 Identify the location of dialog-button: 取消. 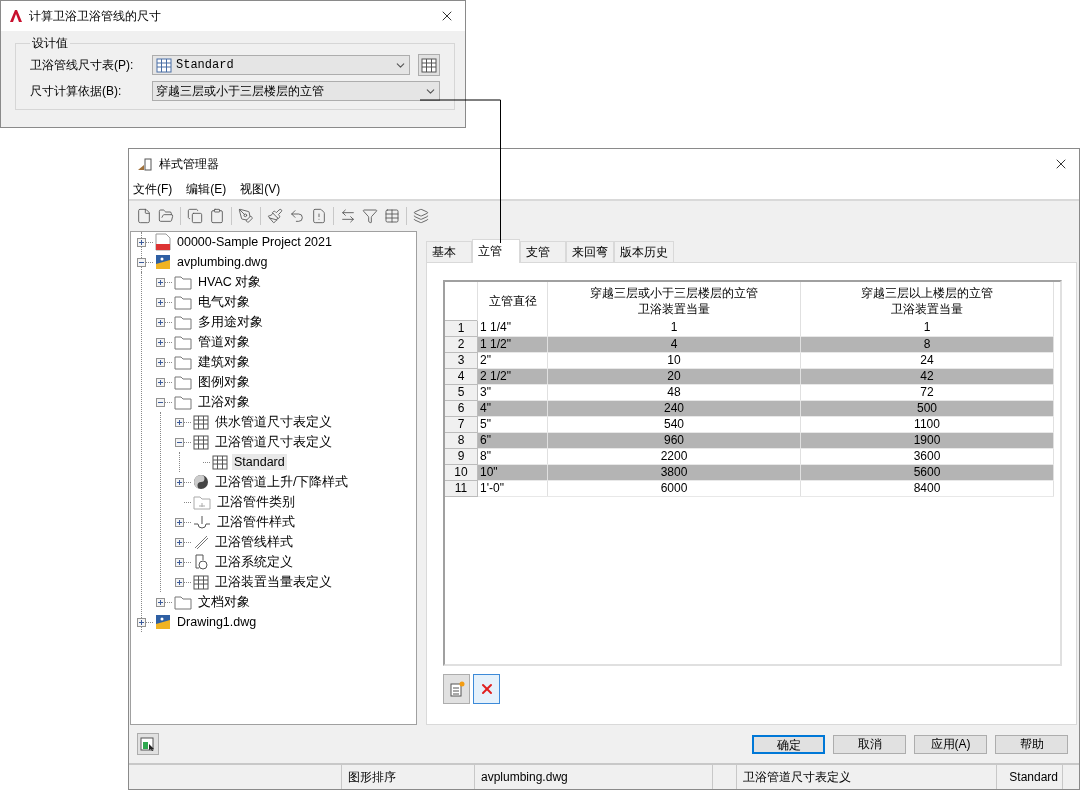
(869, 744).